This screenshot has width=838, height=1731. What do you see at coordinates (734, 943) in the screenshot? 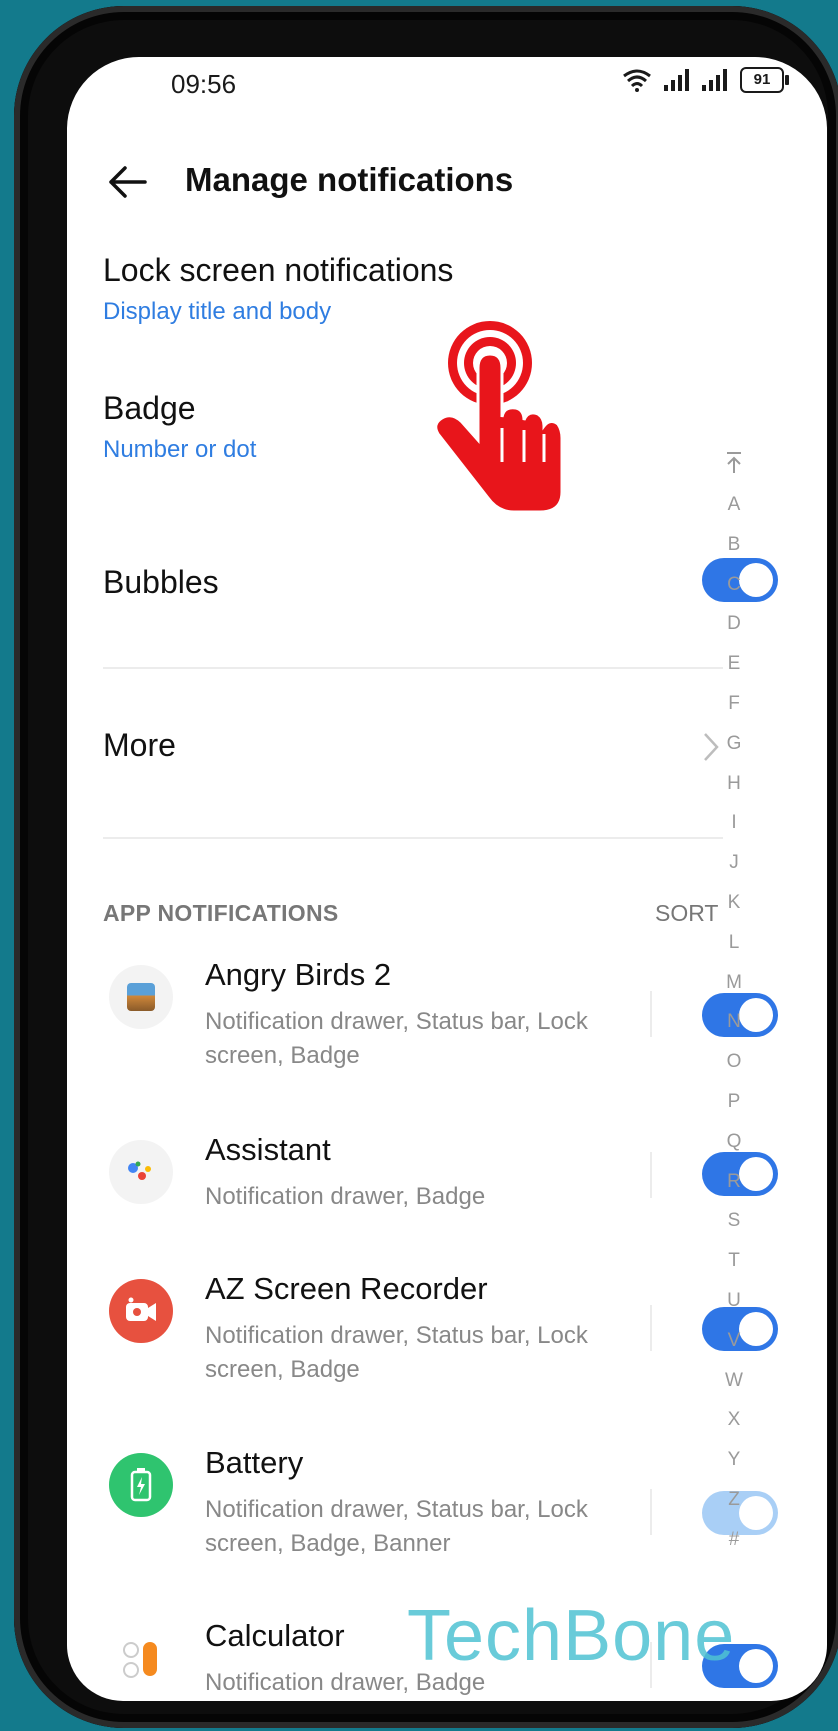
I see `alpha-index-letter: L` at bounding box center [734, 943].